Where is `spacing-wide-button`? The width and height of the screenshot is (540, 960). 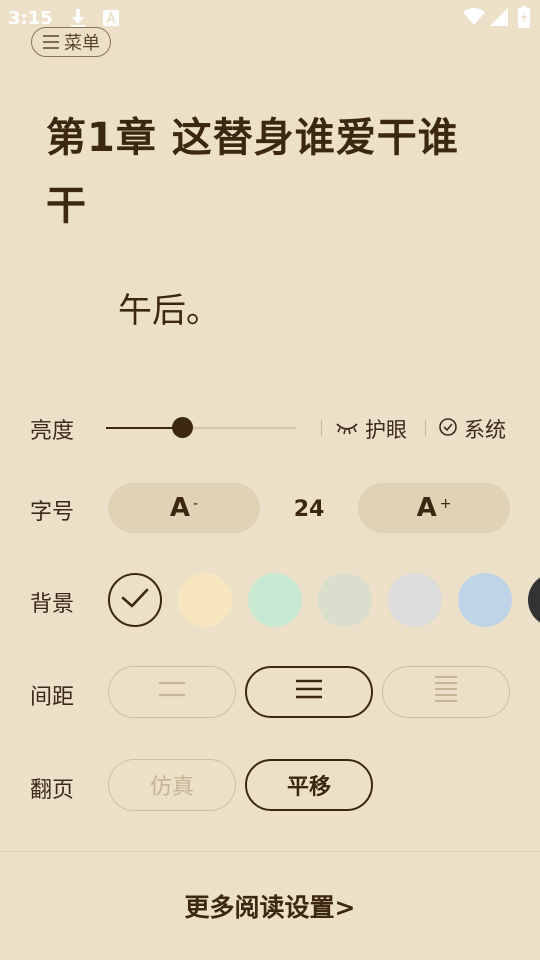
spacing-wide-button is located at coordinates (172, 692).